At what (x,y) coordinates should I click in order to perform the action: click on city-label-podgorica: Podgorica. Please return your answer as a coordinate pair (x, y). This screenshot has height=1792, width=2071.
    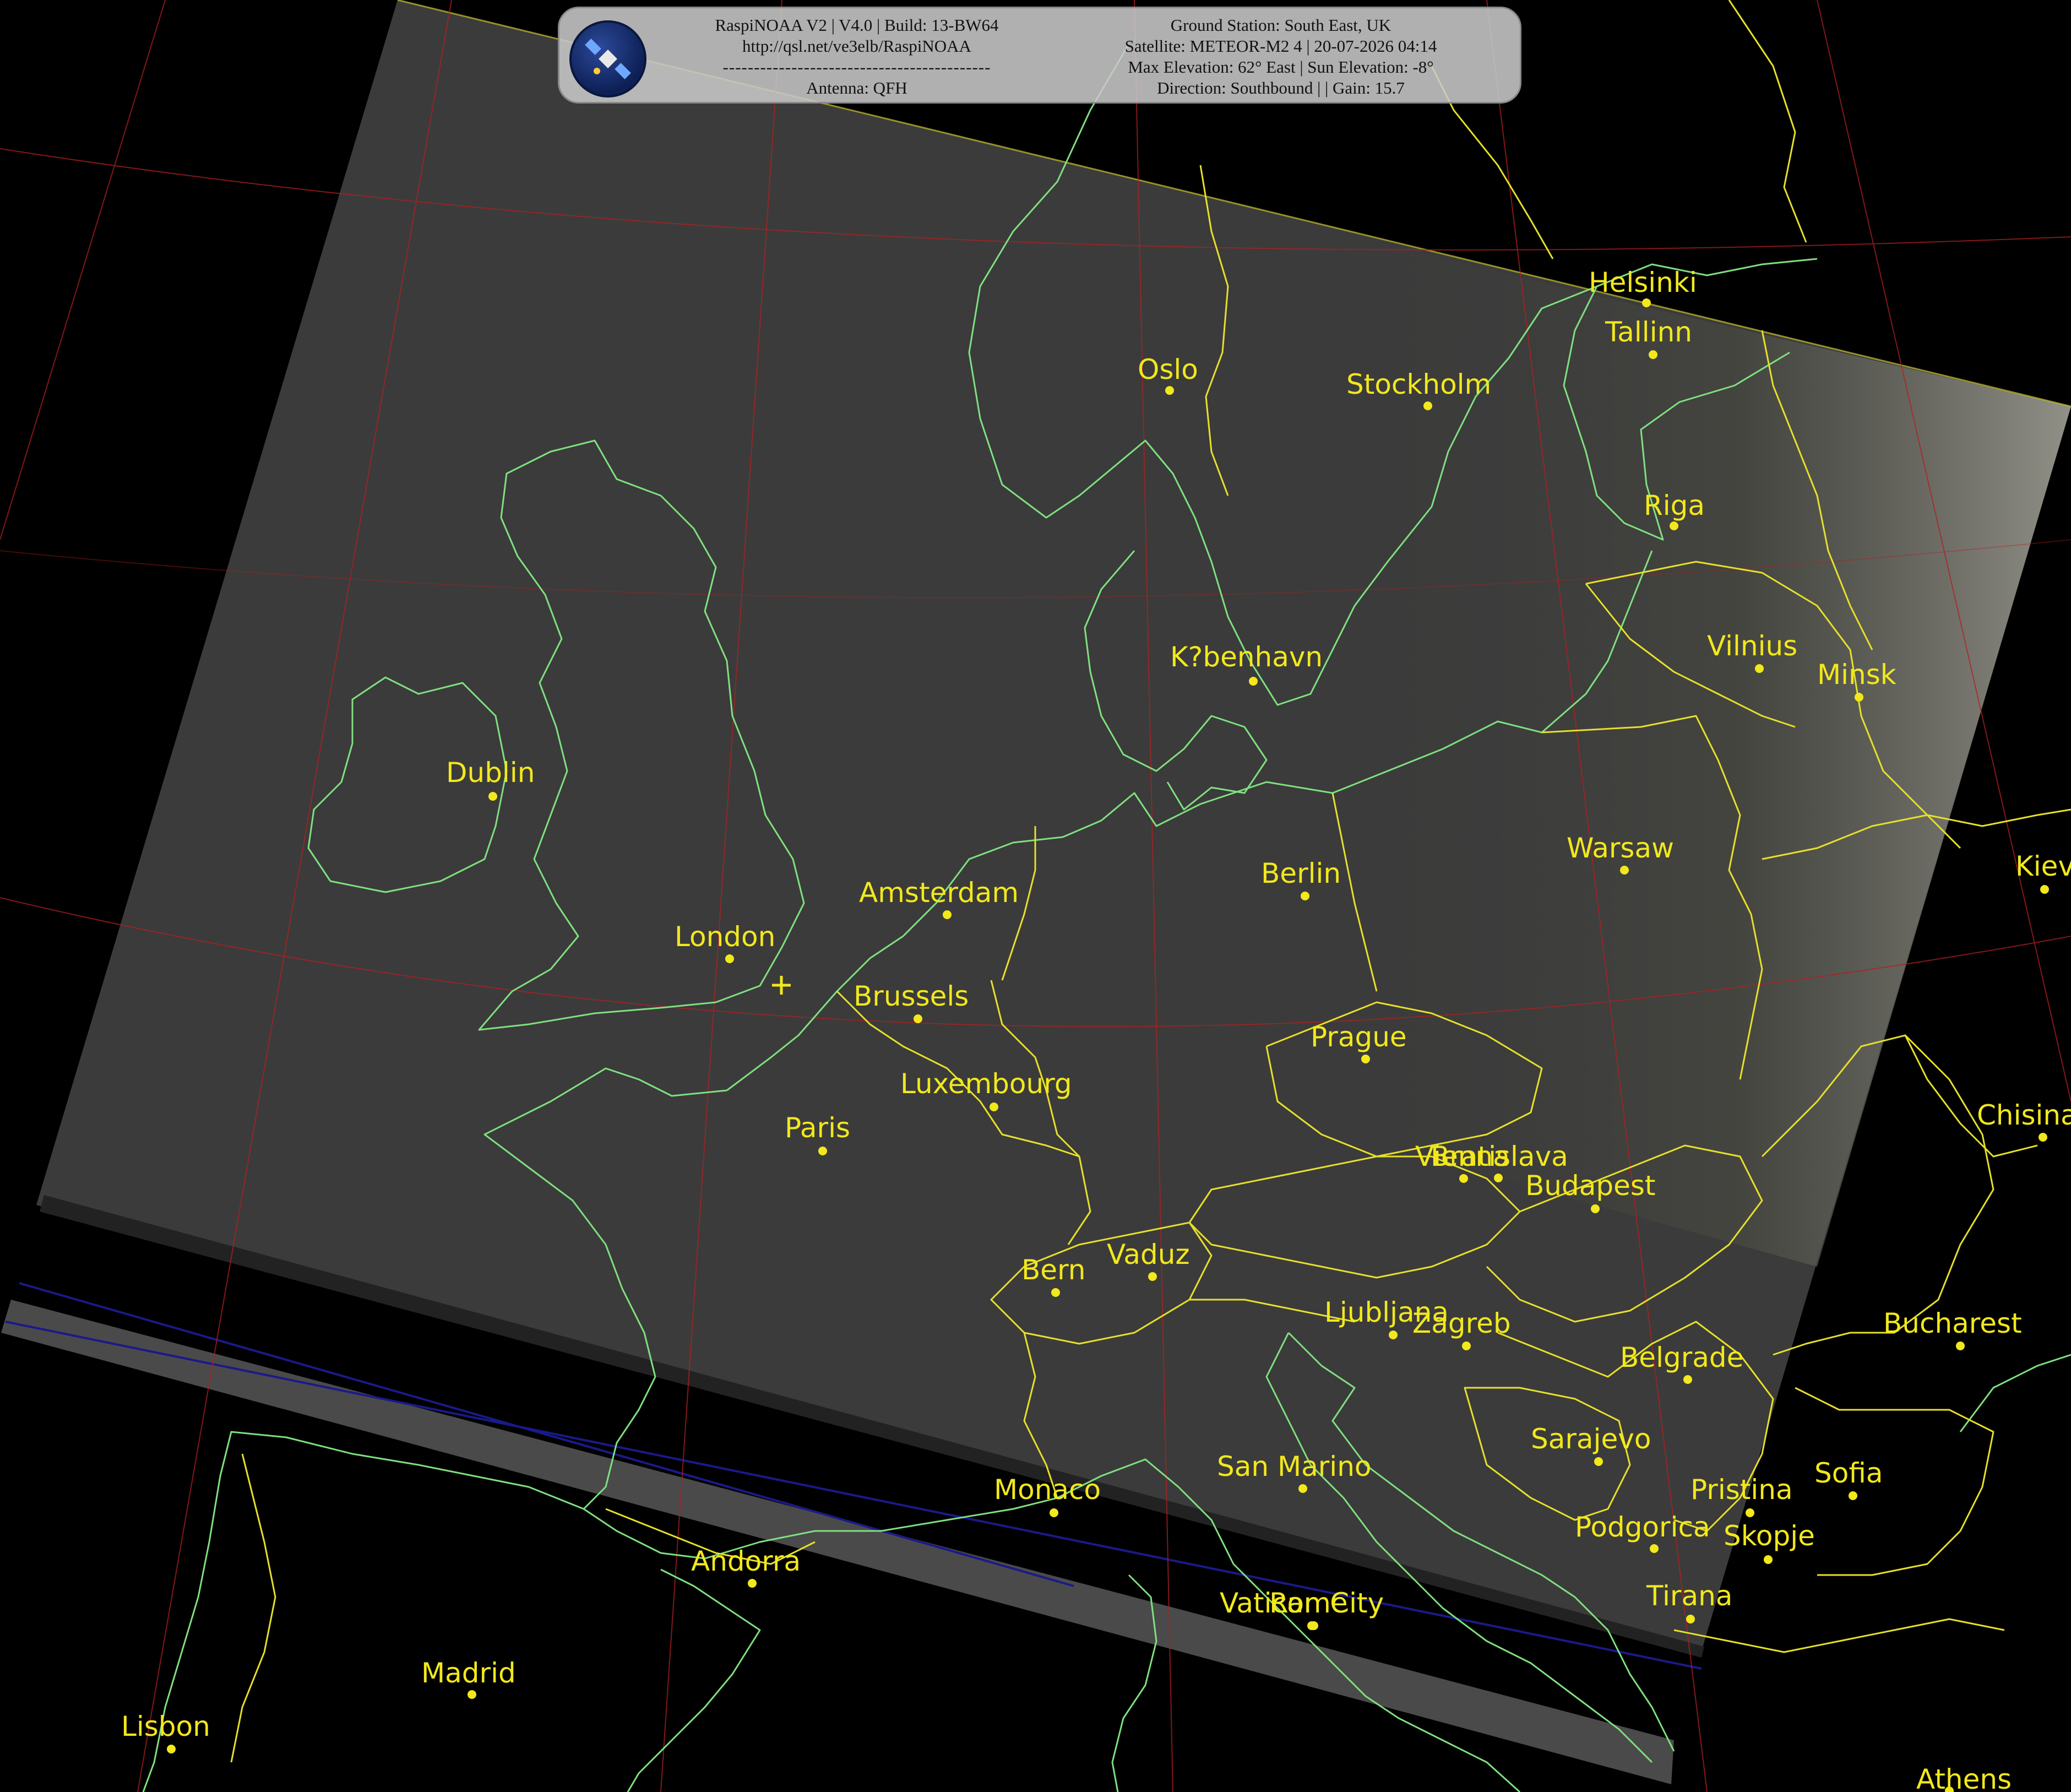
    Looking at the image, I should click on (1642, 1527).